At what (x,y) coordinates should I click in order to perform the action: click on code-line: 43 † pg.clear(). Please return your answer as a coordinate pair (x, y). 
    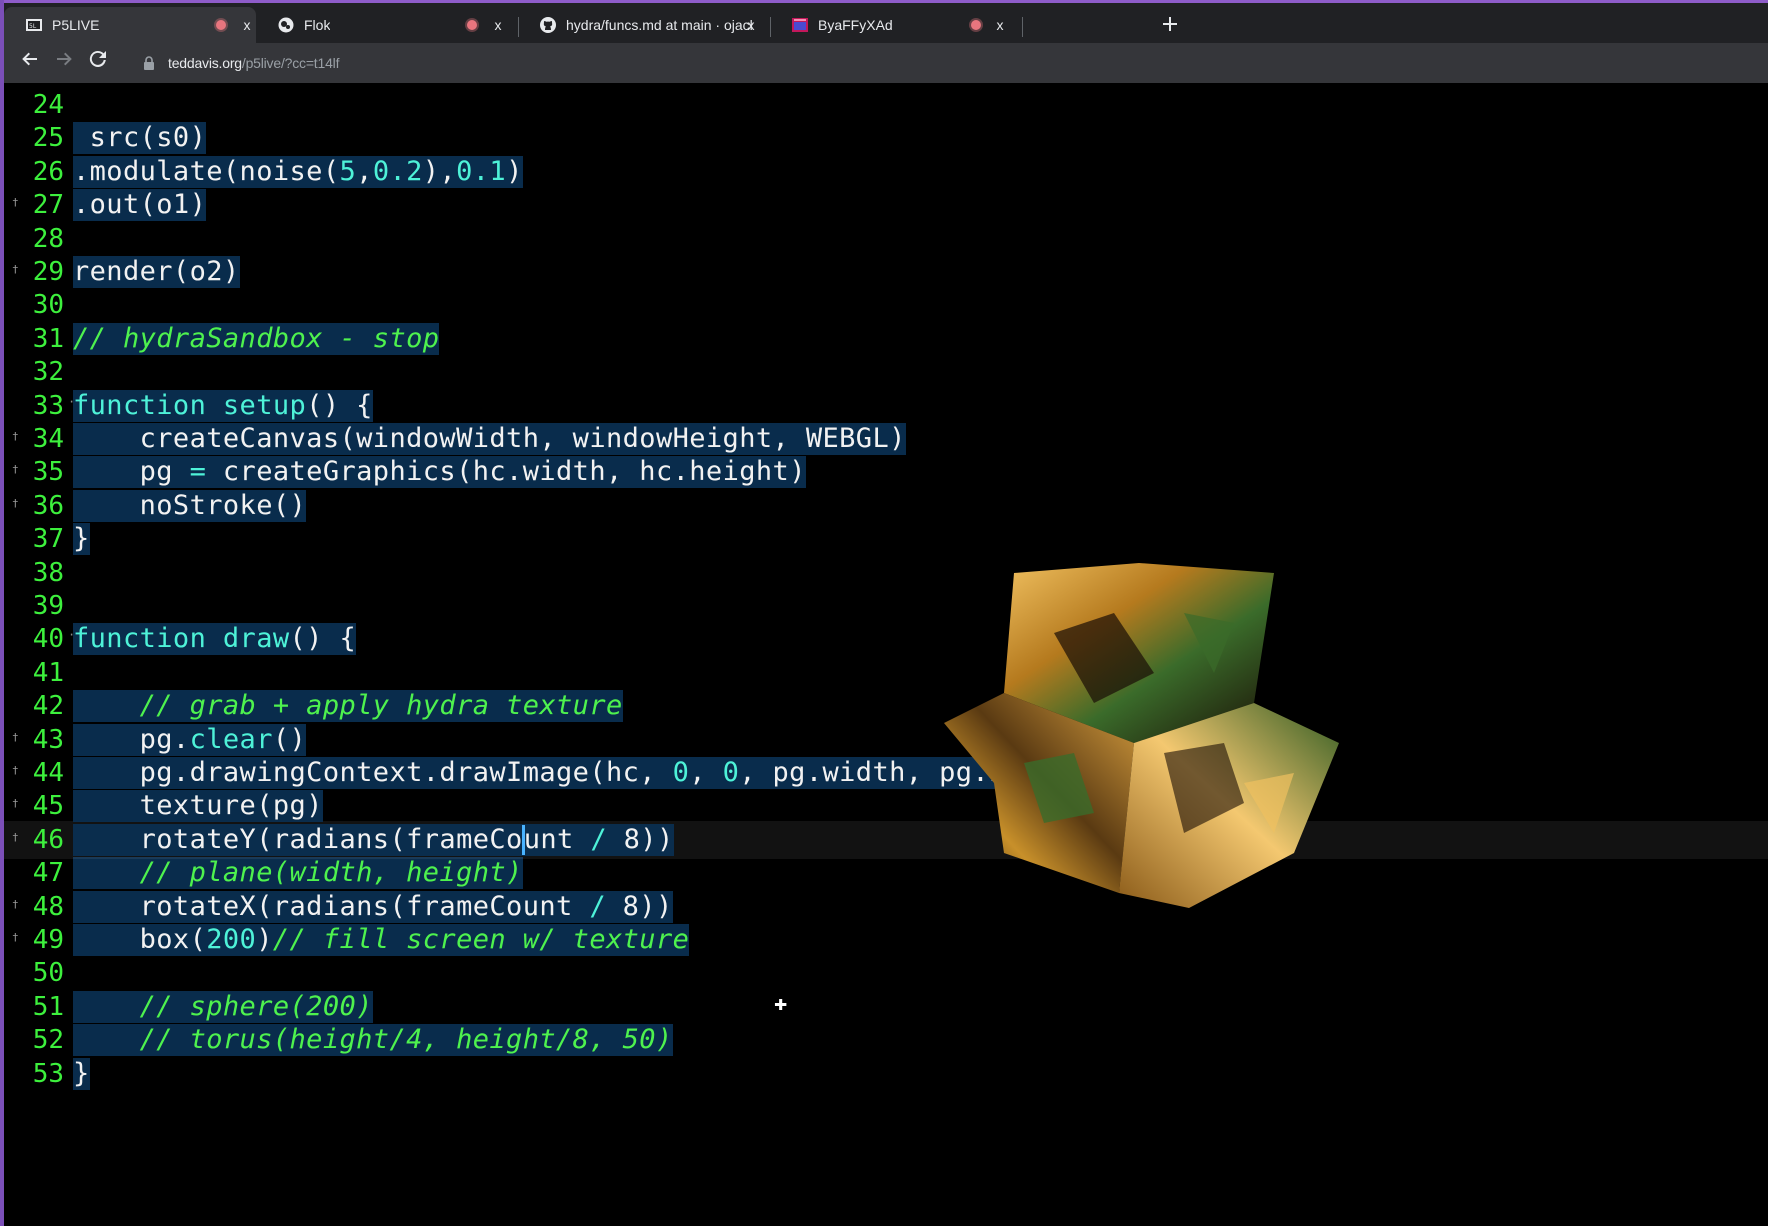
    Looking at the image, I should click on (886, 740).